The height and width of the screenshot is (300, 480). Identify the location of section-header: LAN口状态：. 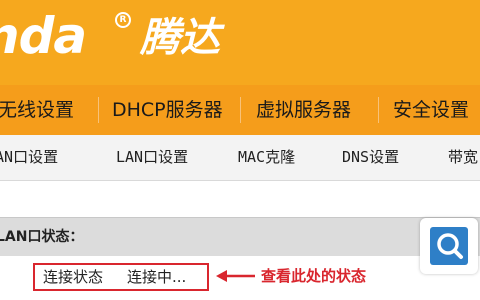
(240, 237).